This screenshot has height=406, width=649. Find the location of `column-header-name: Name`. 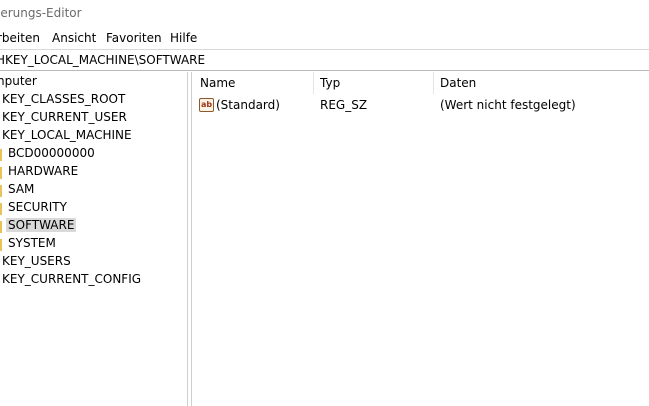

column-header-name: Name is located at coordinates (252, 83).